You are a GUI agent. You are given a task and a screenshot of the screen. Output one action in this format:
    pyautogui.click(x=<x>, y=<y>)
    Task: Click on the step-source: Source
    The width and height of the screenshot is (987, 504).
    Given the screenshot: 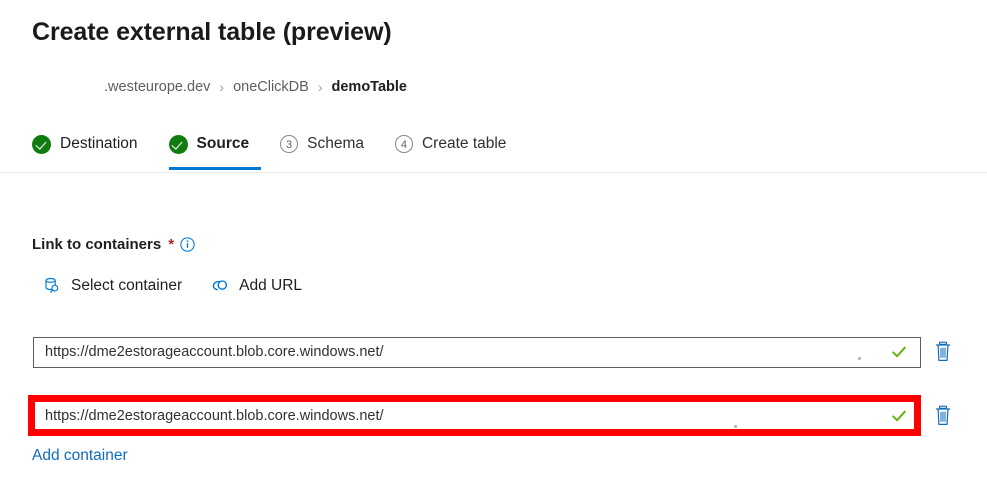 What is the action you would take?
    pyautogui.click(x=215, y=149)
    